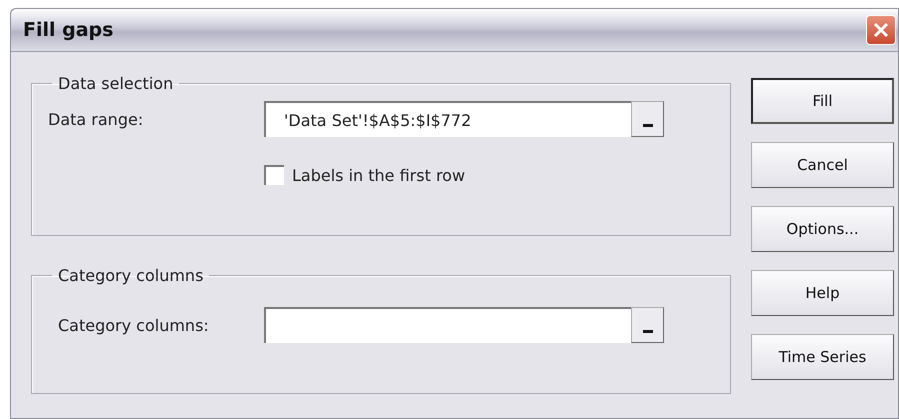 This screenshot has width=899, height=419. I want to click on dialog-button: Cancel, so click(822, 165).